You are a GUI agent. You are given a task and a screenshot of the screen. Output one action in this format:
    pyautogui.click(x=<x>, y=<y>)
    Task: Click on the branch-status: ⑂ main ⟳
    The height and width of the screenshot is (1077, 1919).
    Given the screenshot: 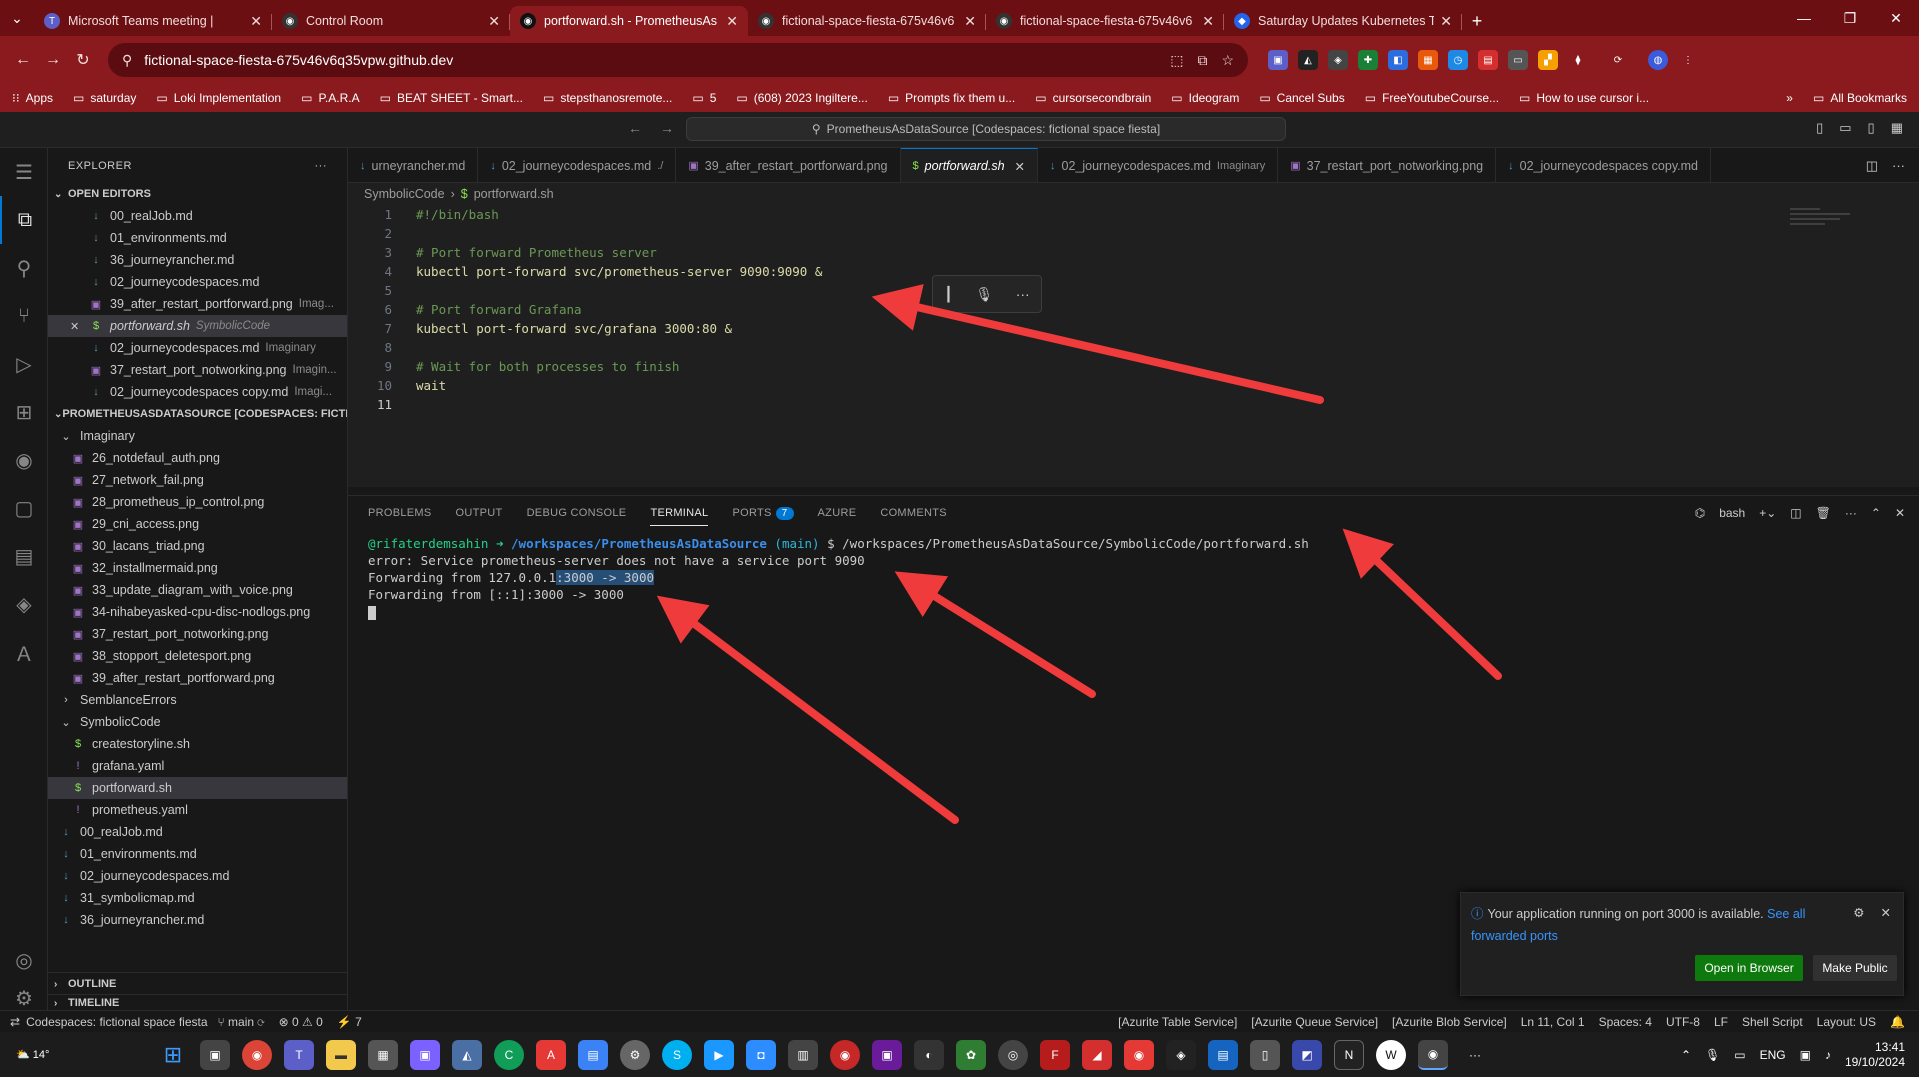 What is the action you would take?
    pyautogui.click(x=241, y=1022)
    